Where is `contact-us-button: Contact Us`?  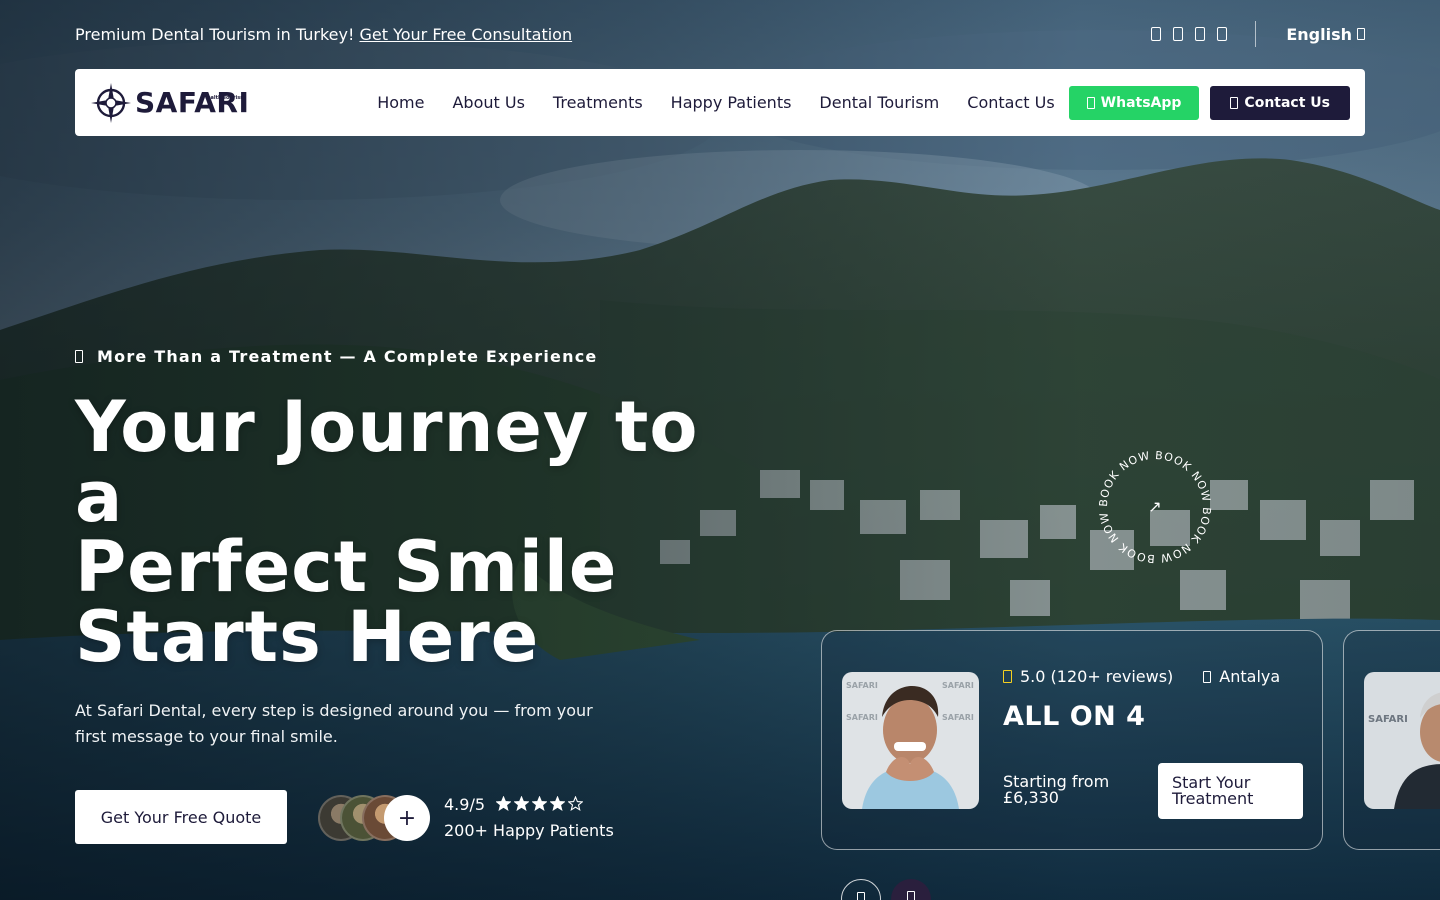 contact-us-button: Contact Us is located at coordinates (1280, 102).